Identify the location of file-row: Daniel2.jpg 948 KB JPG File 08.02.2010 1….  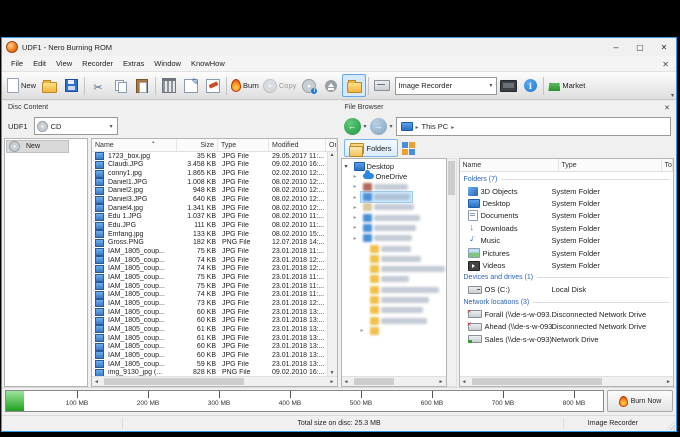
(209, 191).